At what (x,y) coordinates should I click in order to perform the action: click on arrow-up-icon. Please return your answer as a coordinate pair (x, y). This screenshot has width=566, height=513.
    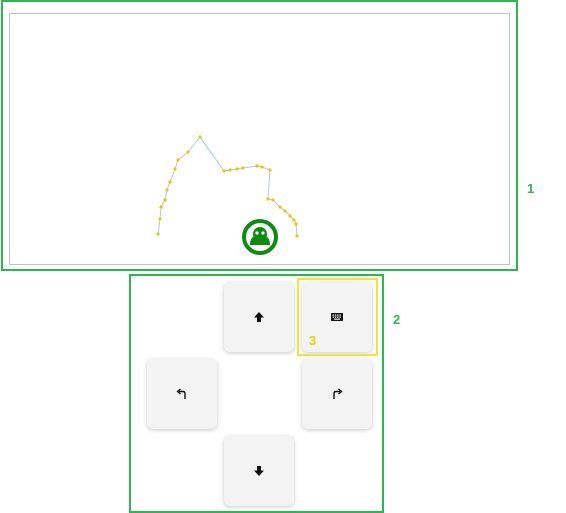
    Looking at the image, I should click on (259, 317).